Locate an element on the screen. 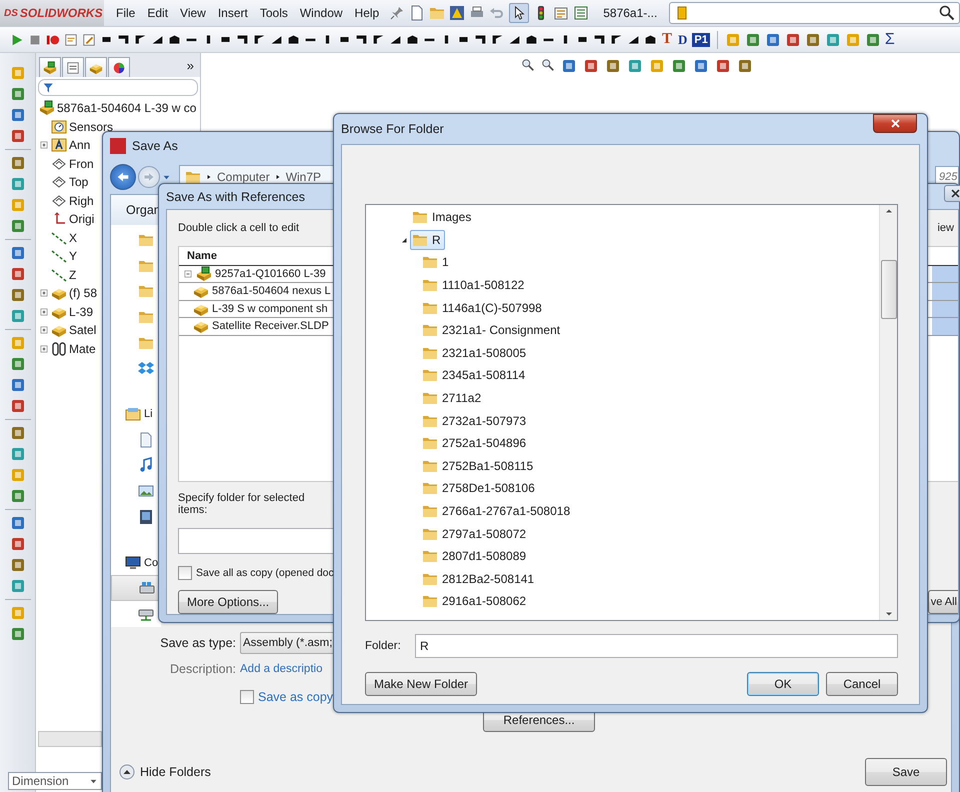 This screenshot has width=960, height=792. save-button: Save is located at coordinates (906, 772).